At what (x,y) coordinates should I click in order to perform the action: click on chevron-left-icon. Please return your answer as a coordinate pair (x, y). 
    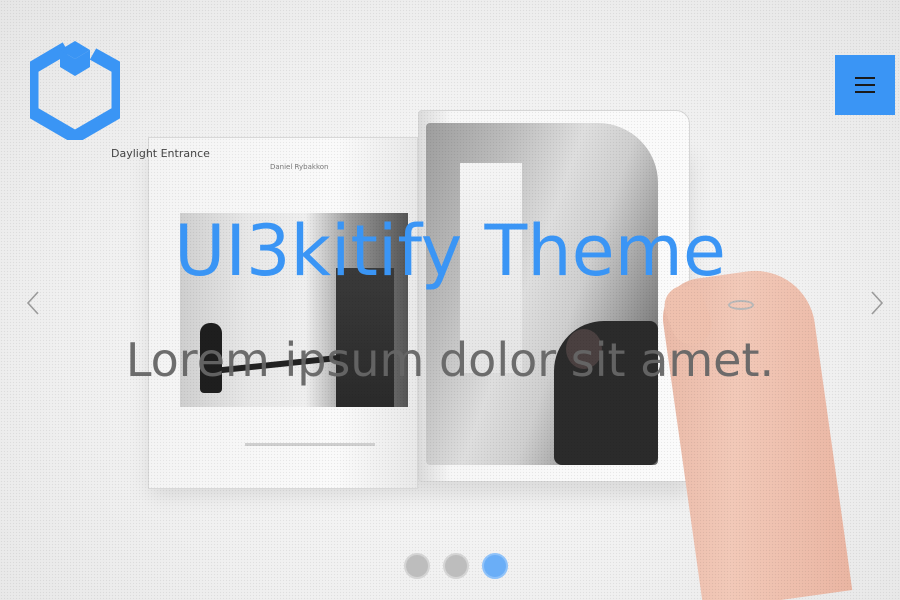
    Looking at the image, I should click on (32, 303).